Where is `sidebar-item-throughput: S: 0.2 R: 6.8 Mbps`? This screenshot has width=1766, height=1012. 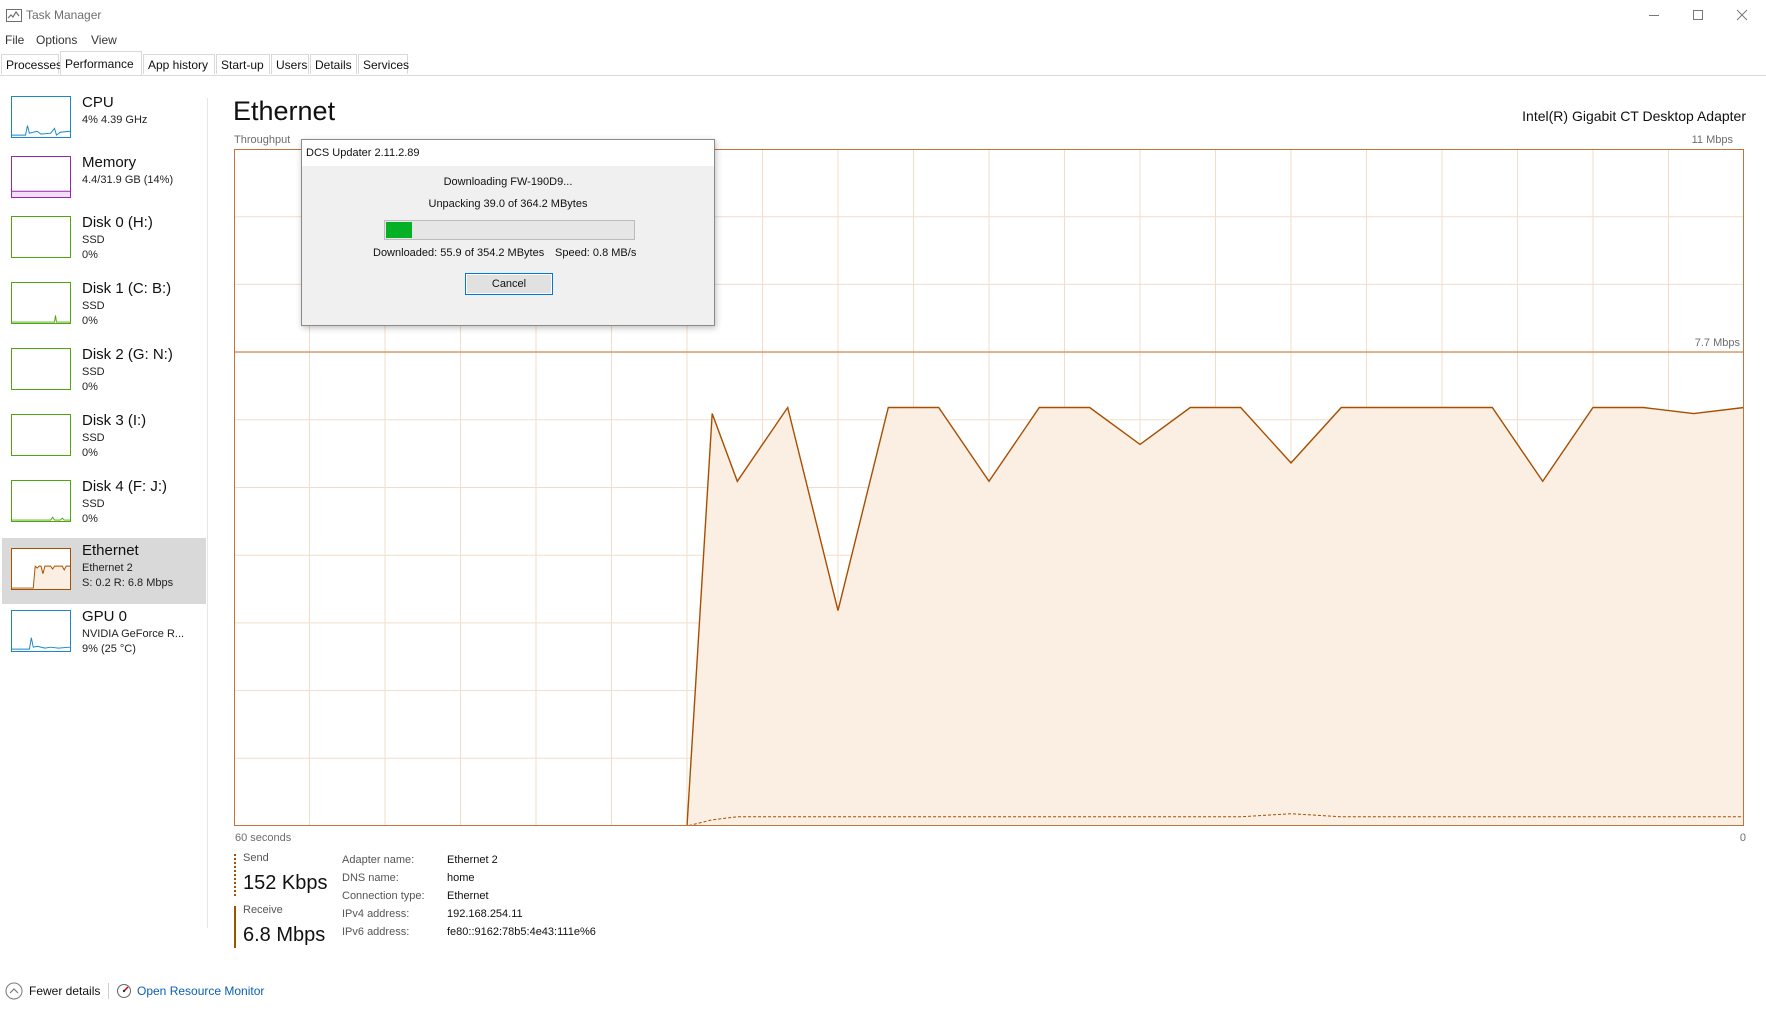
sidebar-item-throughput: S: 0.2 R: 6.8 Mbps is located at coordinates (128, 583).